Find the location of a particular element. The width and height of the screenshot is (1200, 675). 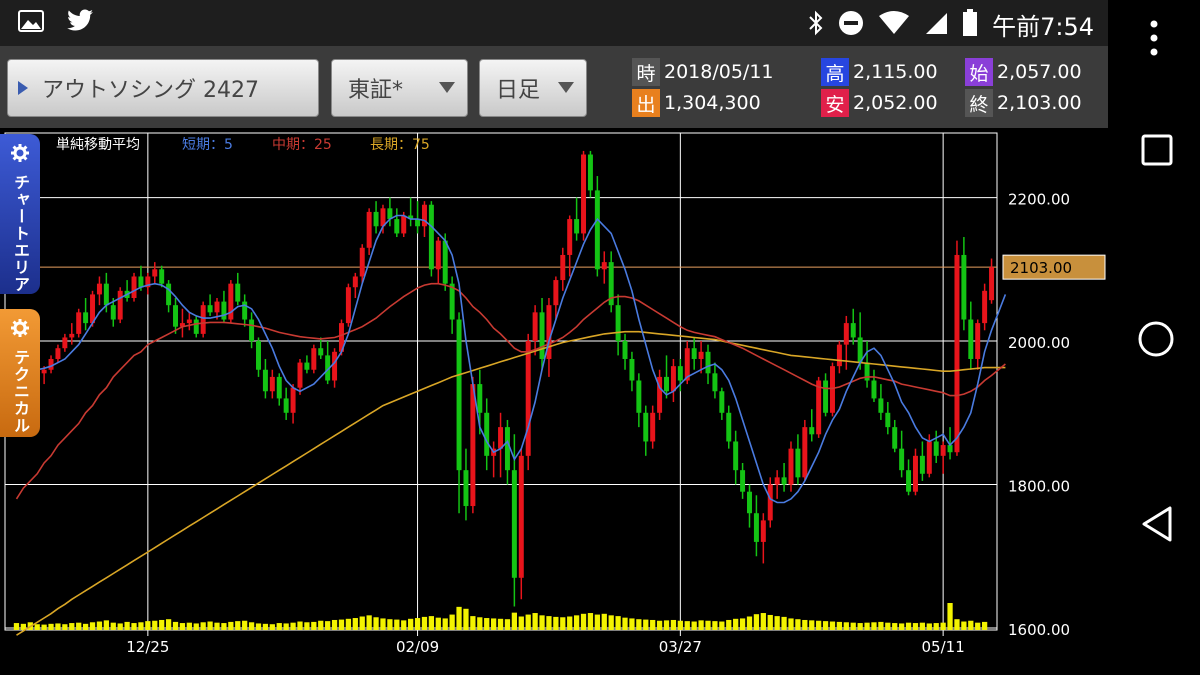

x-tick-label: 05/11 is located at coordinates (943, 647).